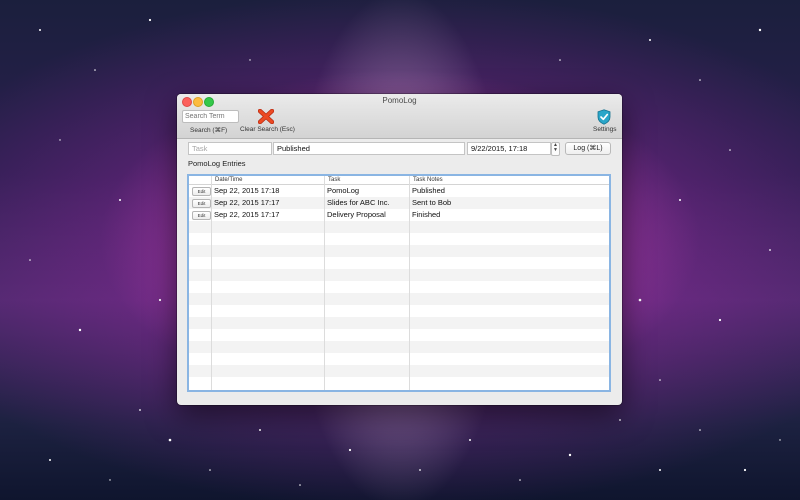 This screenshot has width=800, height=500. Describe the element at coordinates (356, 214) in the screenshot. I see `row-task: Delivery Proposal` at that location.